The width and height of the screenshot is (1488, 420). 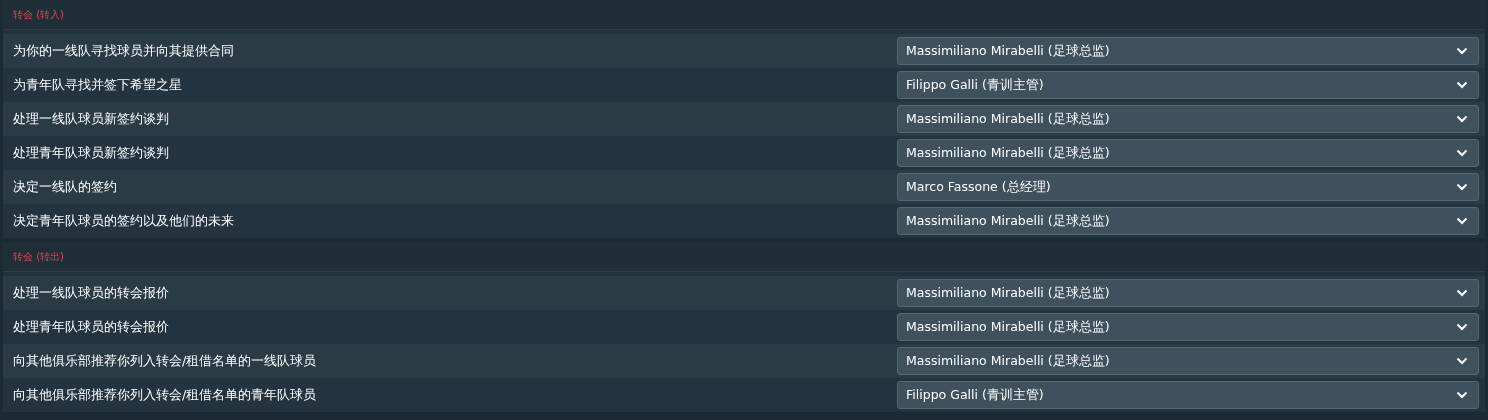 I want to click on setting-label: 处理青年队球员的转会报价, so click(x=91, y=327).